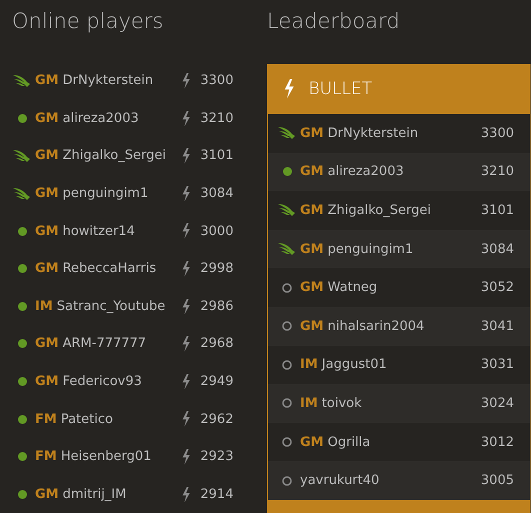  What do you see at coordinates (399, 403) in the screenshot?
I see `leaderboard-row: IM toivok 3024` at bounding box center [399, 403].